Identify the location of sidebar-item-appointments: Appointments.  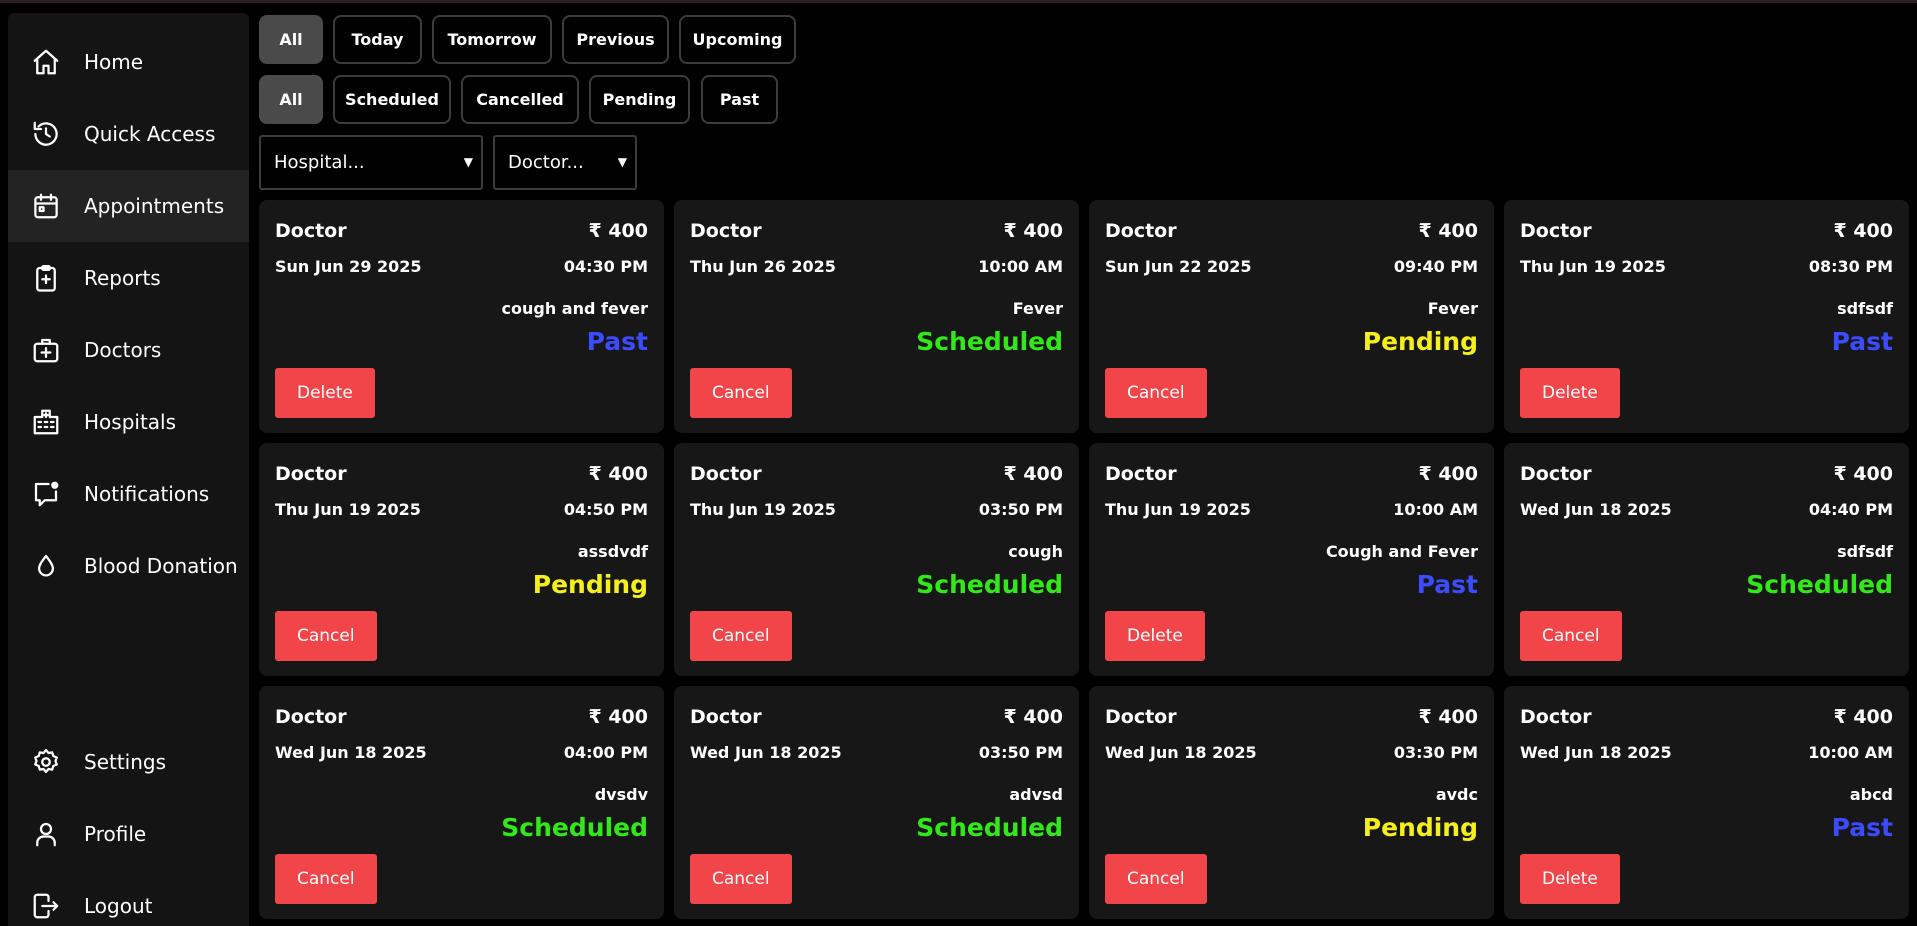
(128, 206).